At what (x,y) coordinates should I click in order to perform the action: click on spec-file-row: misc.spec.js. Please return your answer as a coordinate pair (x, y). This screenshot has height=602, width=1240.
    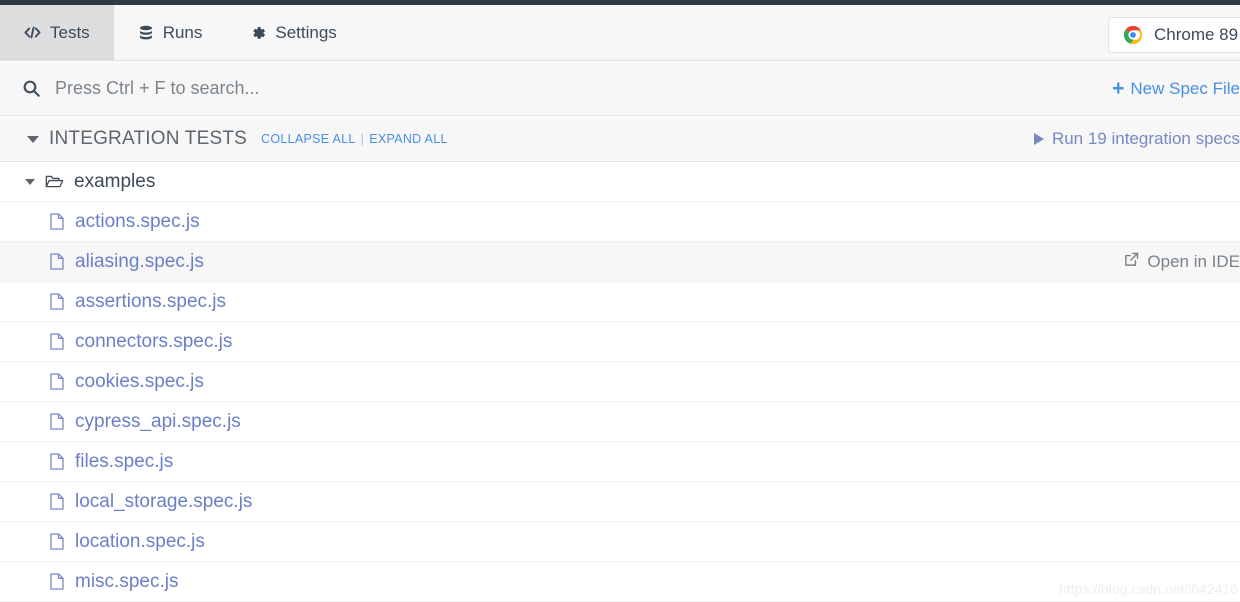
    Looking at the image, I should click on (620, 582).